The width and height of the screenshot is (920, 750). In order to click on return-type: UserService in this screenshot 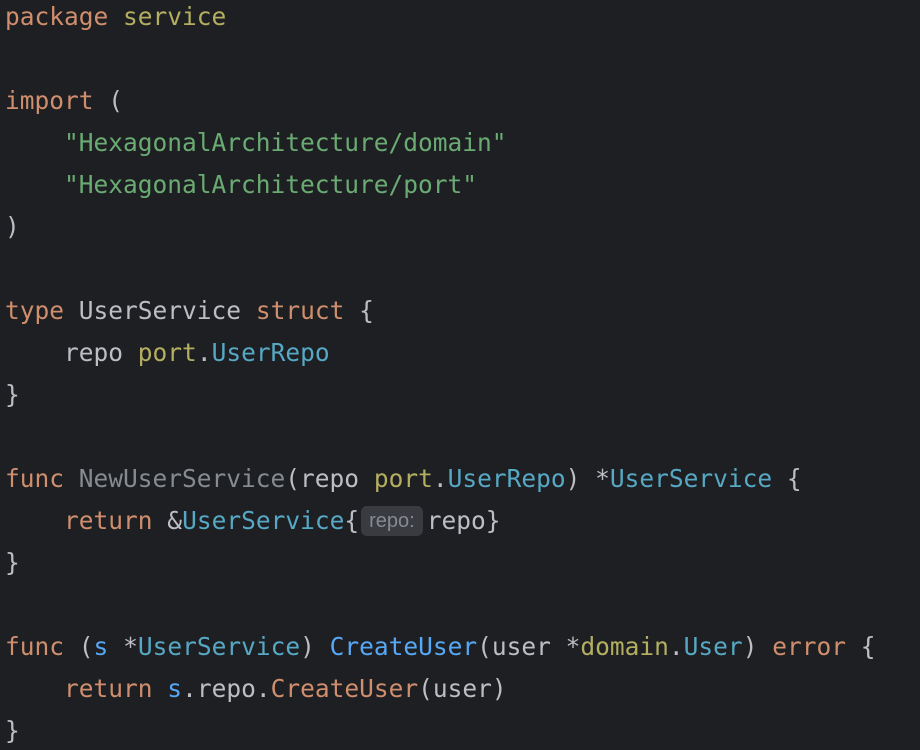, I will do `click(691, 478)`.